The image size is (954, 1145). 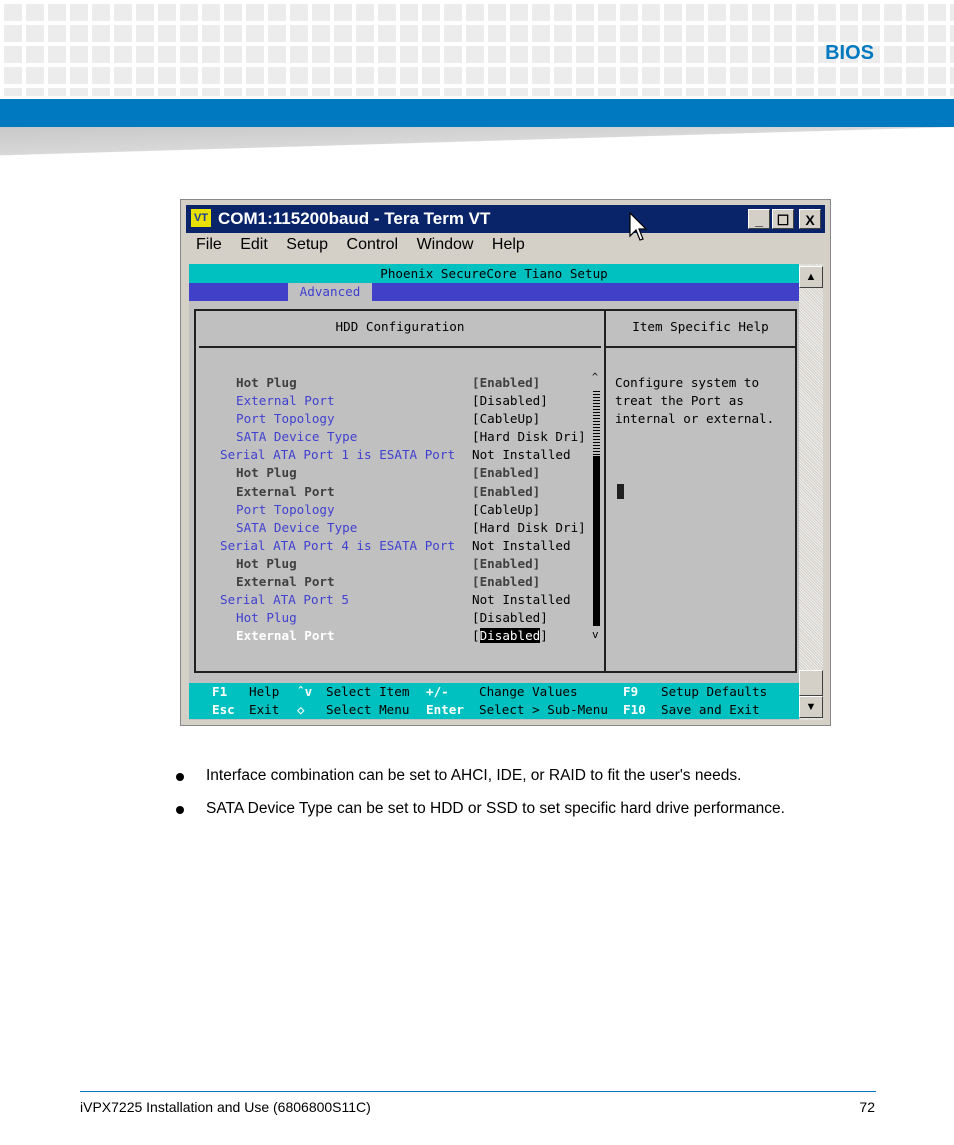 I want to click on scroll-up-button: ▲, so click(x=811, y=277).